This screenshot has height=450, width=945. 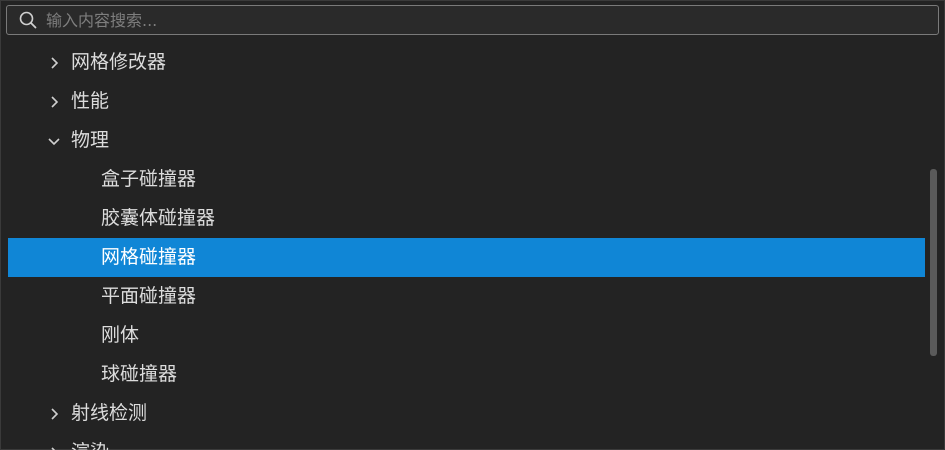 What do you see at coordinates (158, 218) in the screenshot?
I see `tree-item-label: 胶囊体碰撞器` at bounding box center [158, 218].